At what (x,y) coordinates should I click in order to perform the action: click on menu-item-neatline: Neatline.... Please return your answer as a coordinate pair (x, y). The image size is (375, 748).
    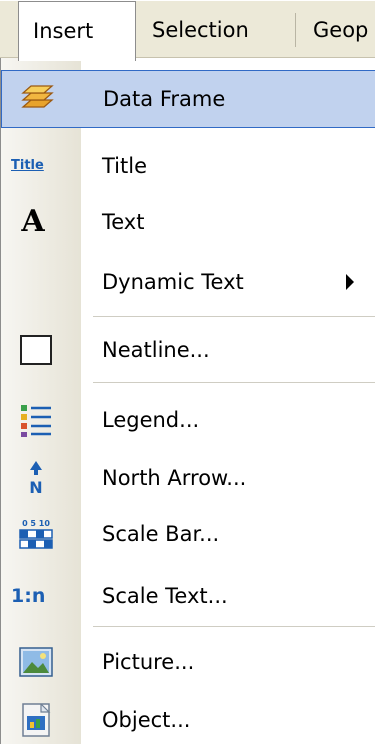
    Looking at the image, I should click on (188, 350).